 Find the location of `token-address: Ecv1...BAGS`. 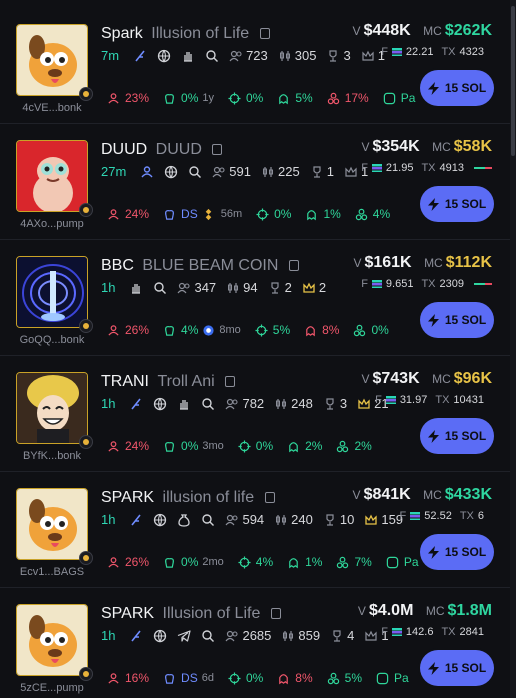

token-address: Ecv1...BAGS is located at coordinates (52, 572).